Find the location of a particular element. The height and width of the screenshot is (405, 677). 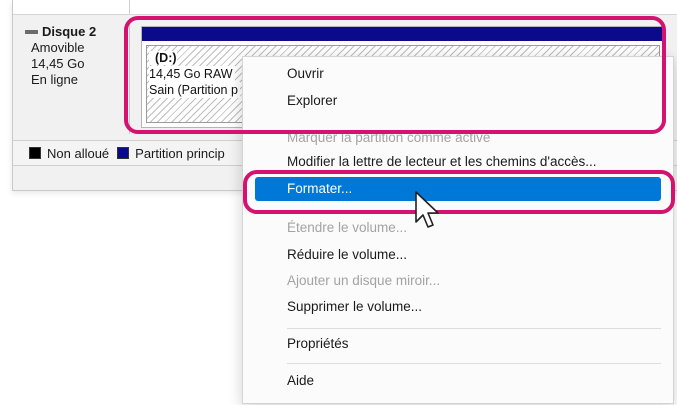

previous-disk-row-strip is located at coordinates (345, 7).